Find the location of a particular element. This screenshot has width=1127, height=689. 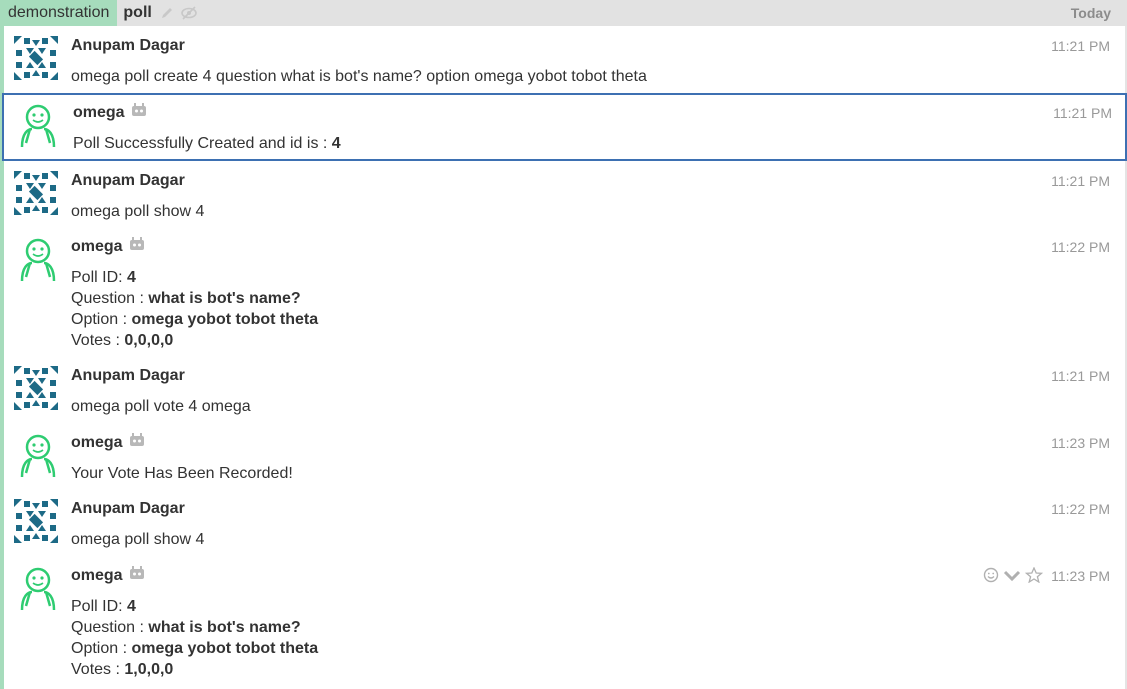

stream-name: demonstration is located at coordinates (59, 13).